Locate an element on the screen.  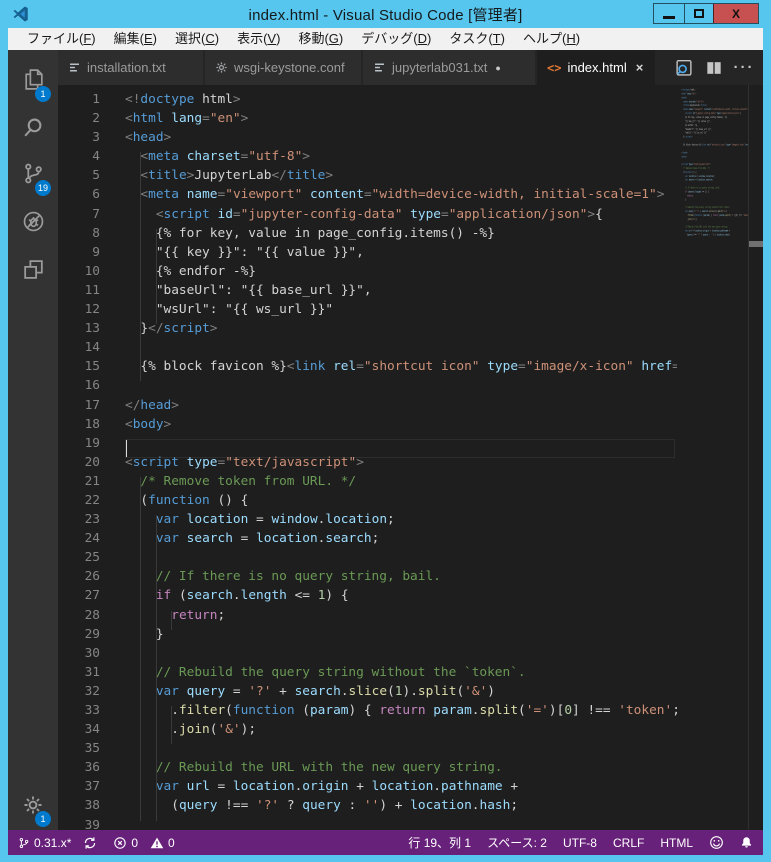
code-line: }</script> is located at coordinates (401, 328).